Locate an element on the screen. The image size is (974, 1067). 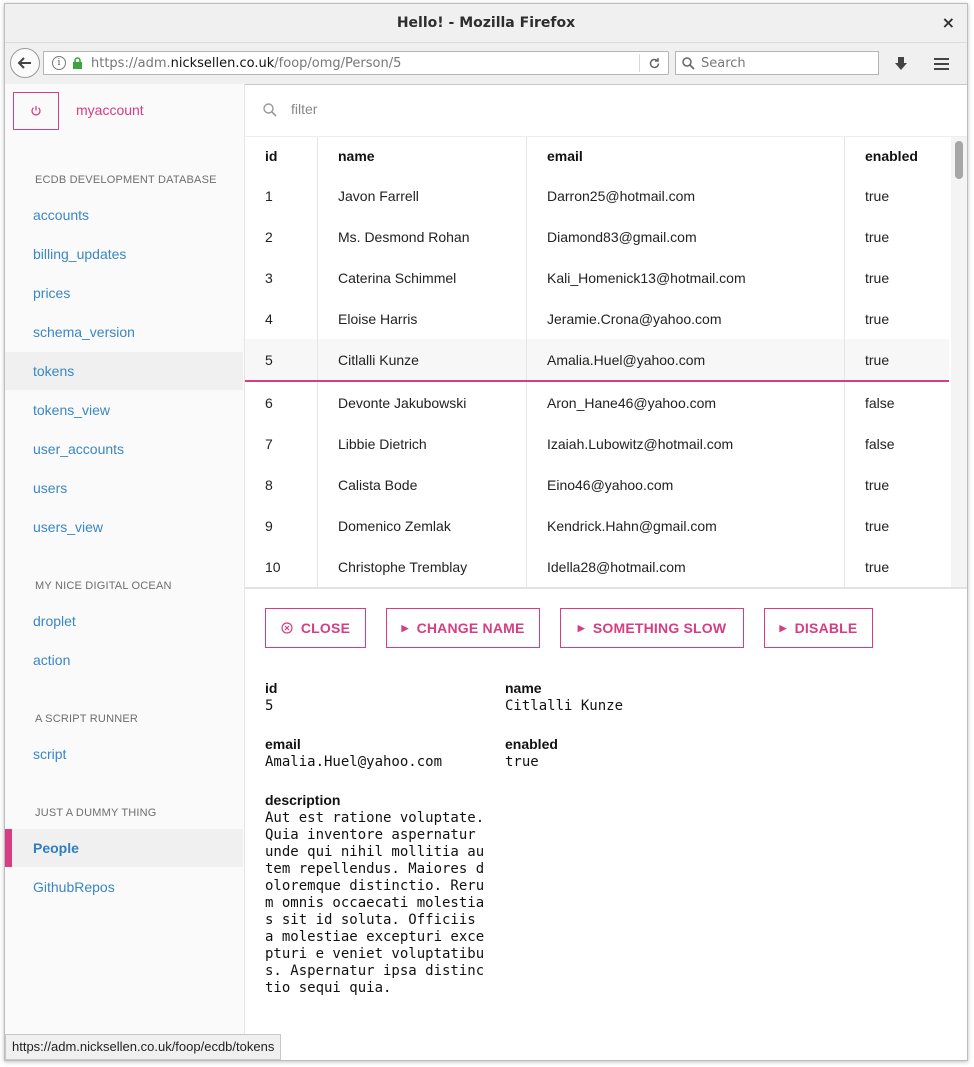
section-title: A SCRIPT RUNNER is located at coordinates (87, 719).